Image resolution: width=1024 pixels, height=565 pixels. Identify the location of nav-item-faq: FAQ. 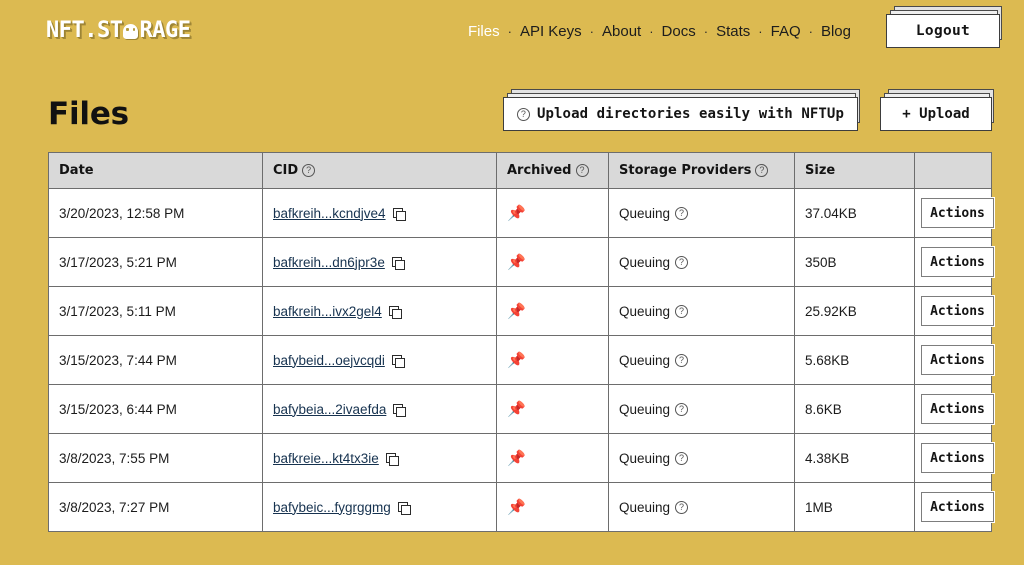
(786, 31).